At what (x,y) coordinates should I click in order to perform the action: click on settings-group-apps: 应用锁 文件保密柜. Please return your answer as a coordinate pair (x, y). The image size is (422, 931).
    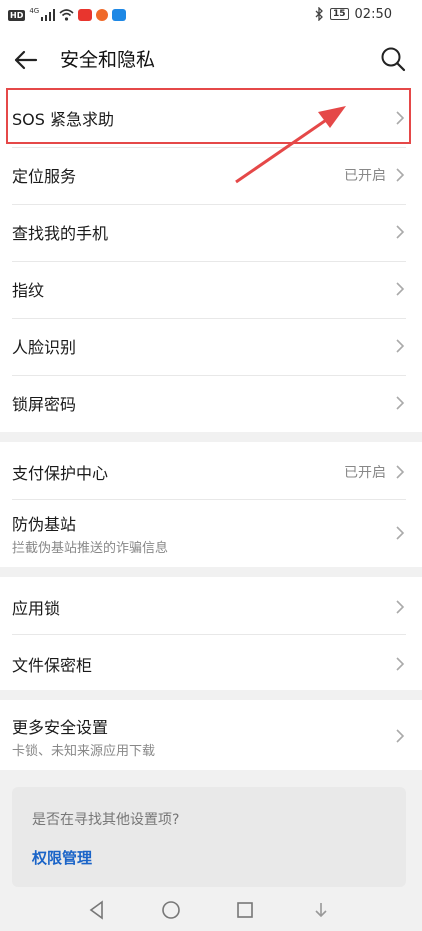
    Looking at the image, I should click on (211, 633).